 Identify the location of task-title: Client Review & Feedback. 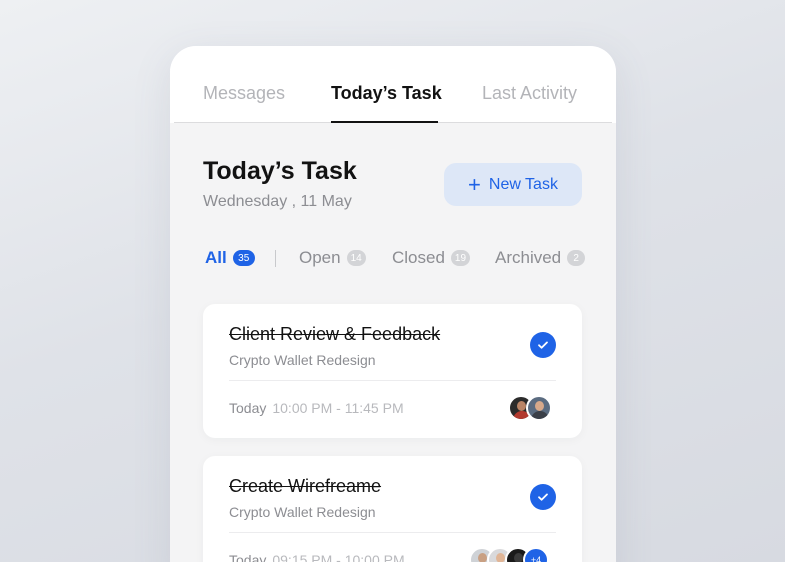
(335, 334).